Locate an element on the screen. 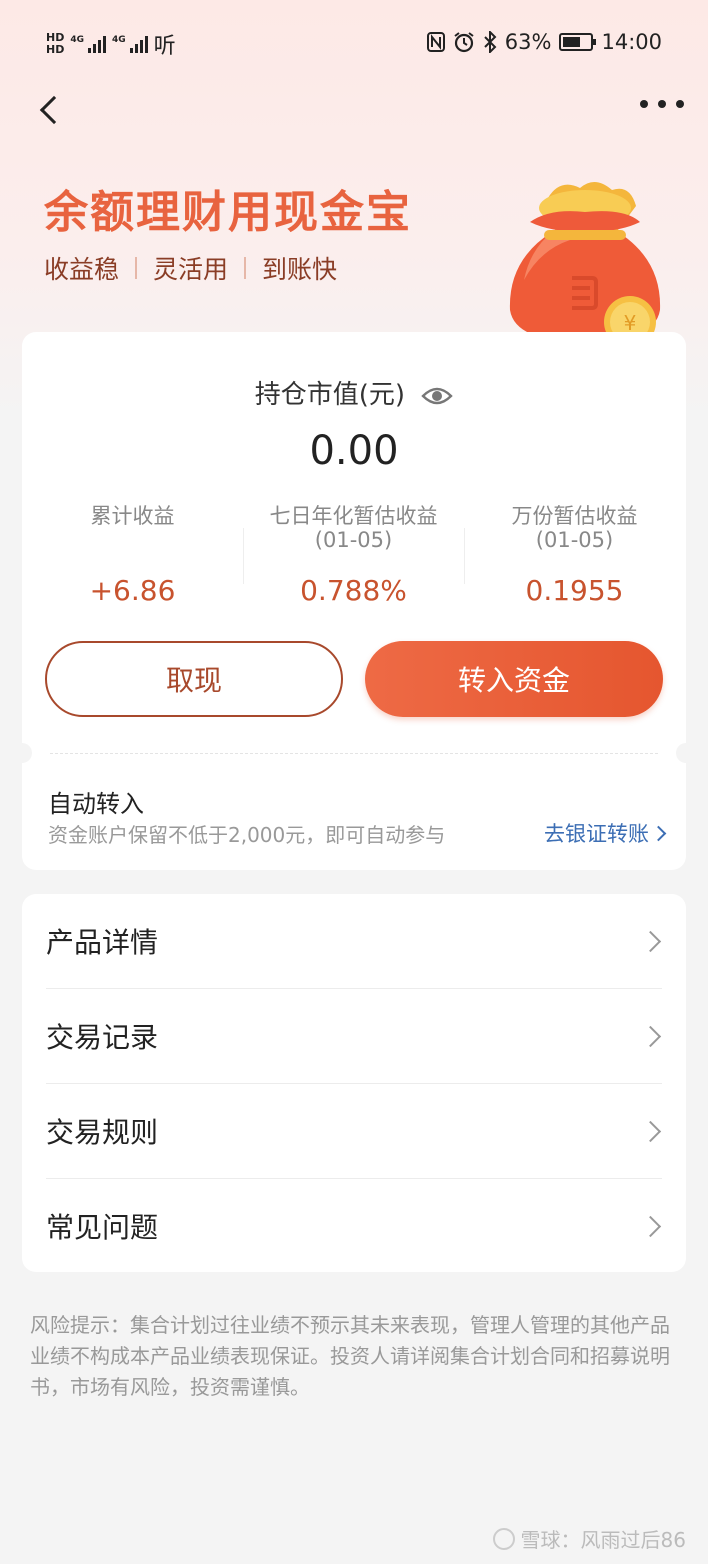  watermark: 雪球：风雨过后86 is located at coordinates (589, 1538).